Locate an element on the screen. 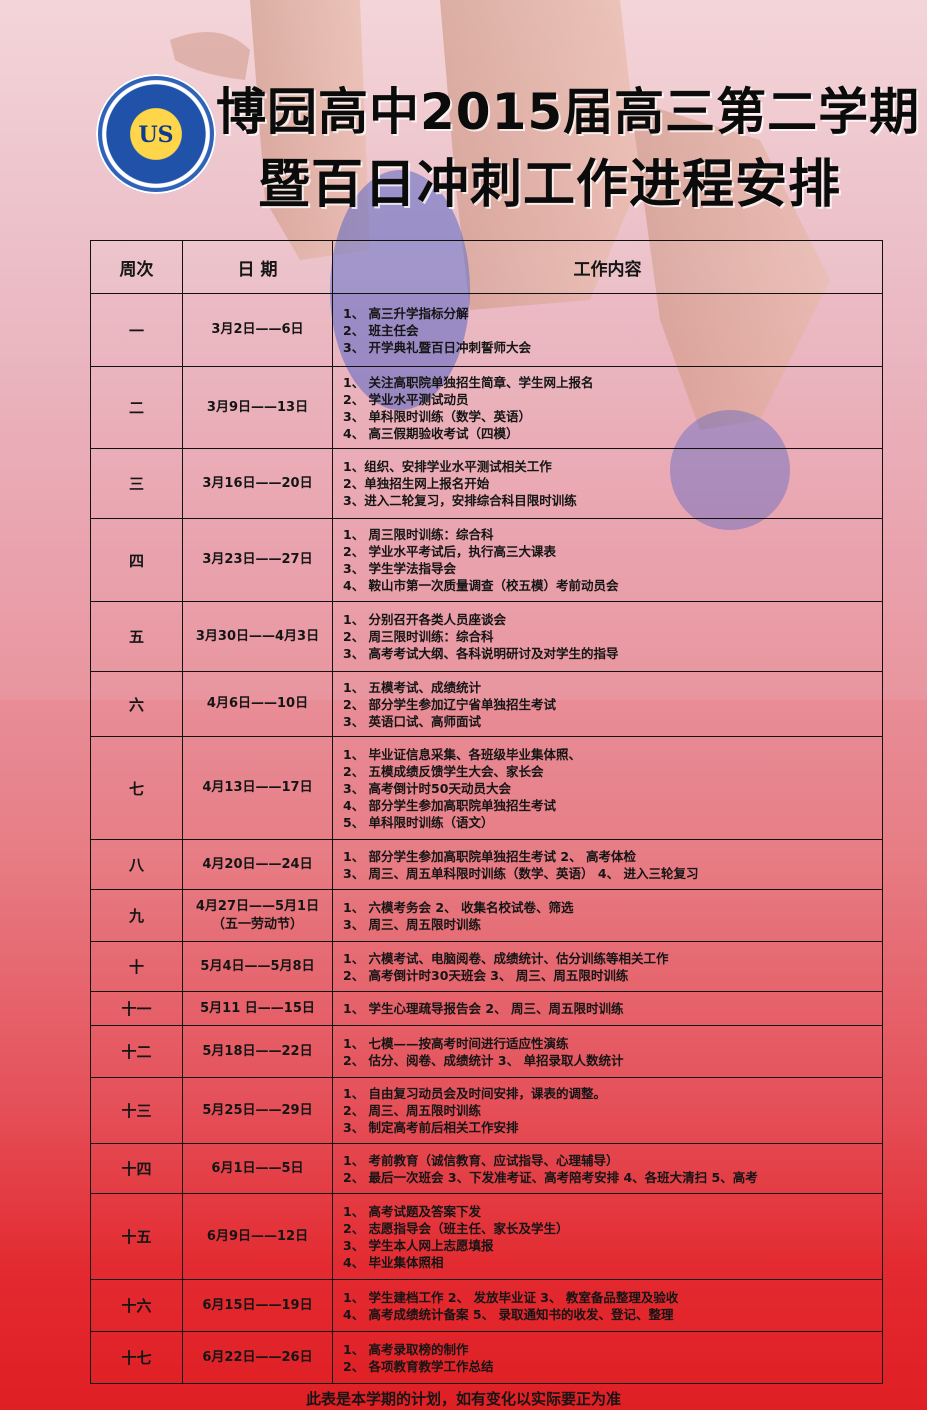 The image size is (927, 1410). date-line: 3月16日——20日 is located at coordinates (257, 483).